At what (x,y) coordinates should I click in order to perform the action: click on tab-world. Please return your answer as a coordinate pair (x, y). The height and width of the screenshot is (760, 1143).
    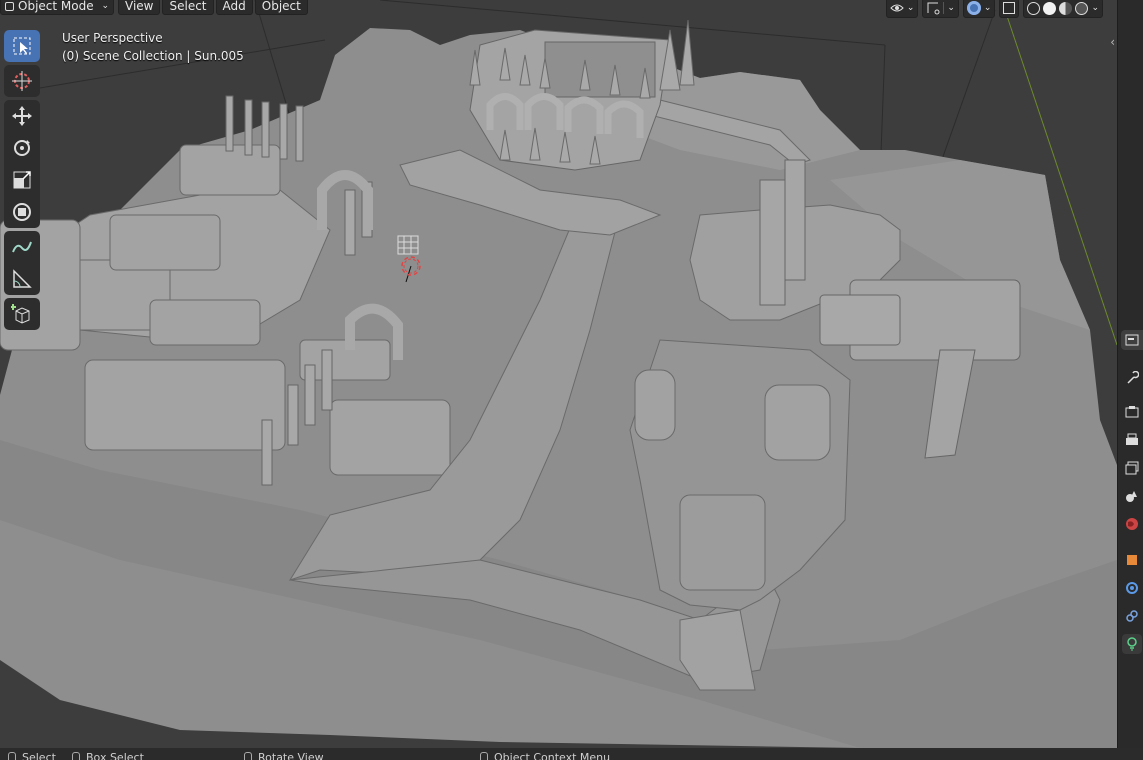
    Looking at the image, I should click on (1132, 524).